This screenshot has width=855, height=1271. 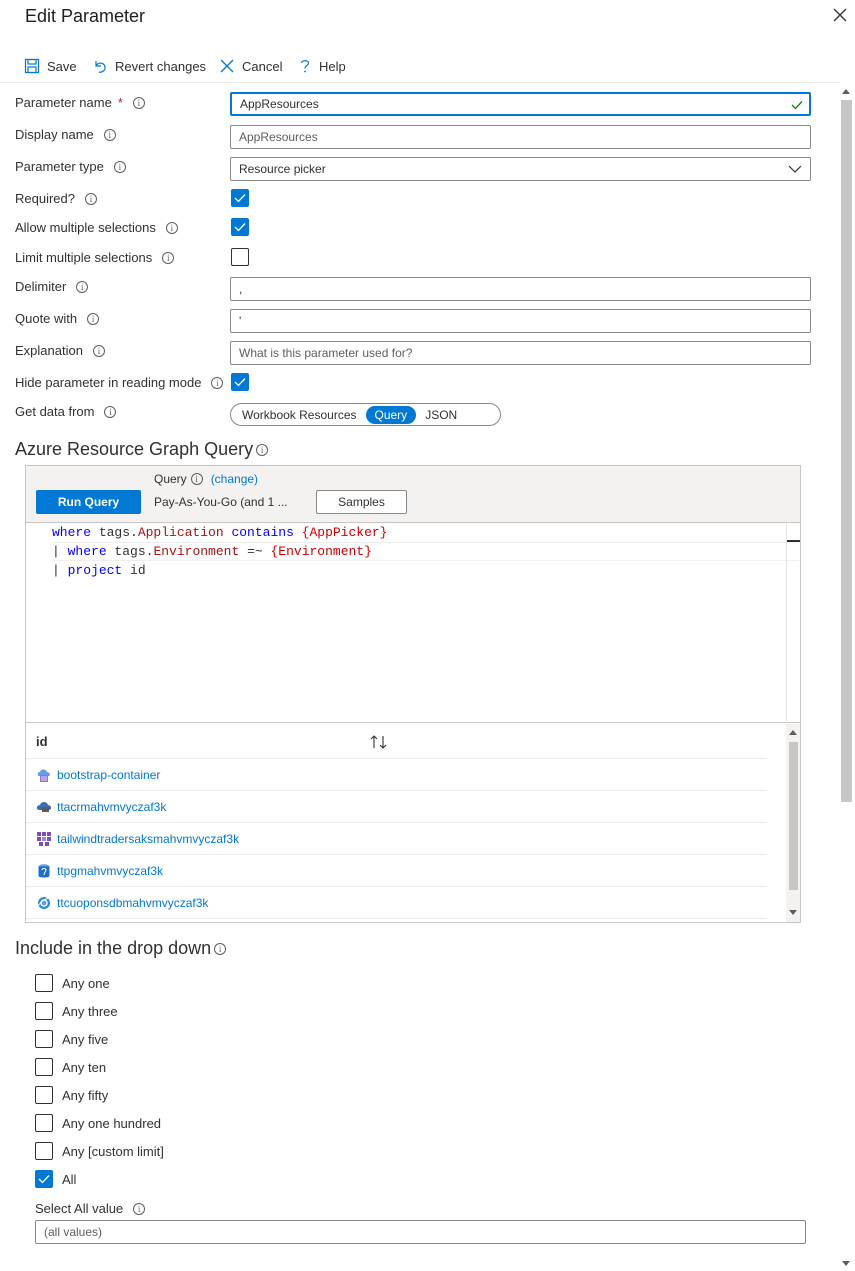 I want to click on resource-link: bootstrap-container, so click(x=108, y=775).